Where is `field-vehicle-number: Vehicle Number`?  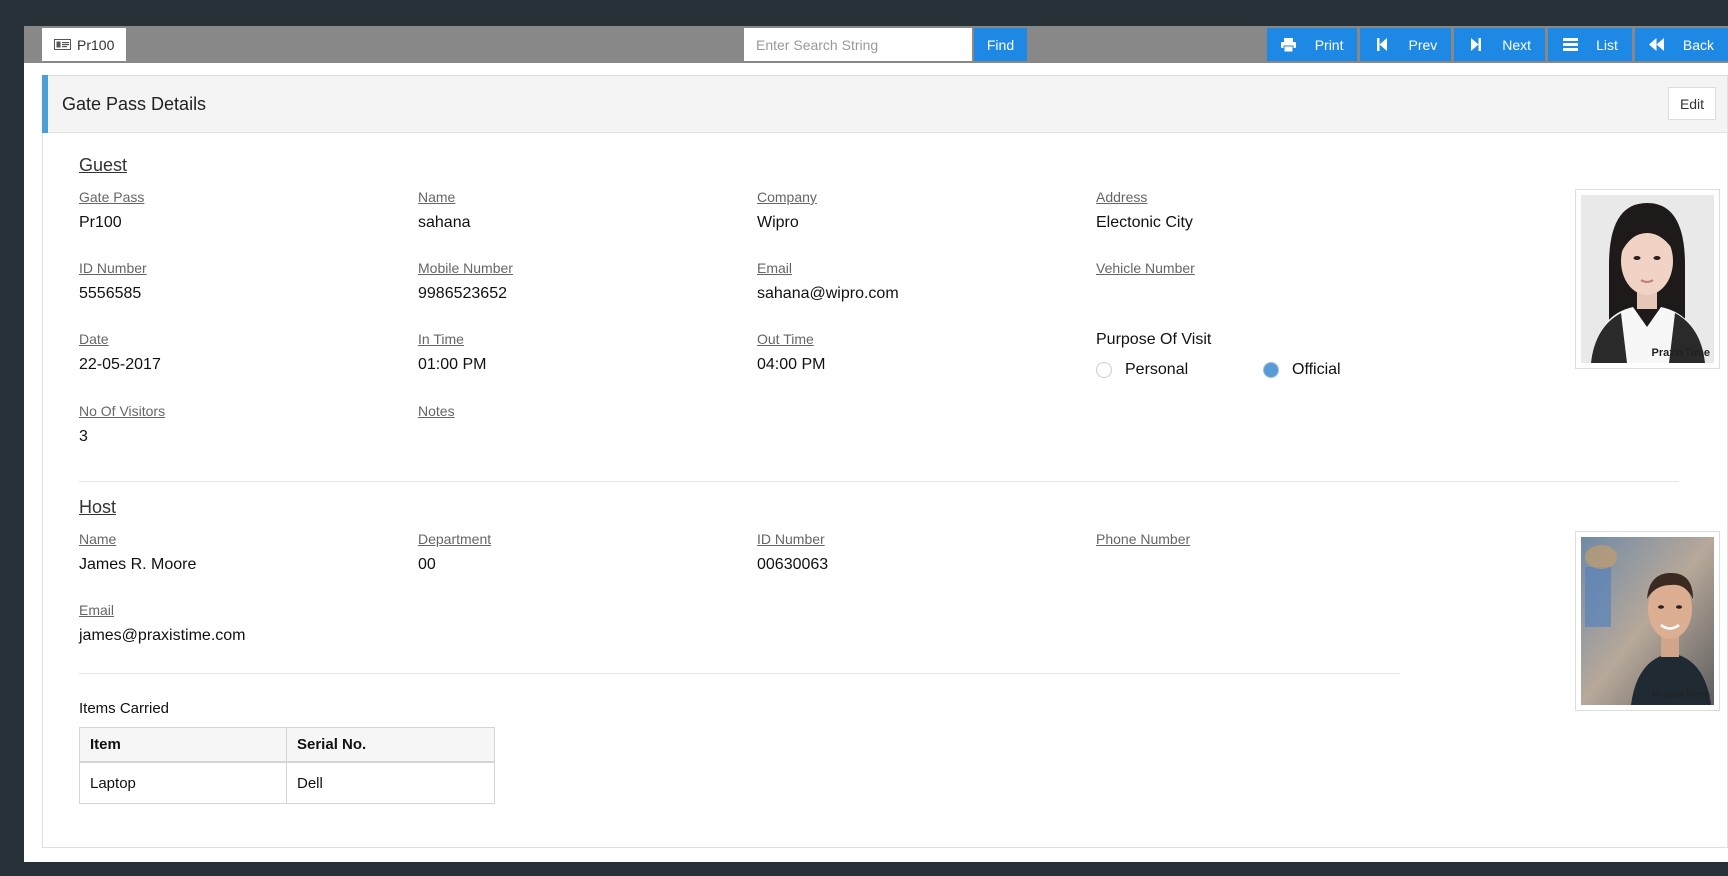
field-vehicle-number: Vehicle Number is located at coordinates (1145, 272).